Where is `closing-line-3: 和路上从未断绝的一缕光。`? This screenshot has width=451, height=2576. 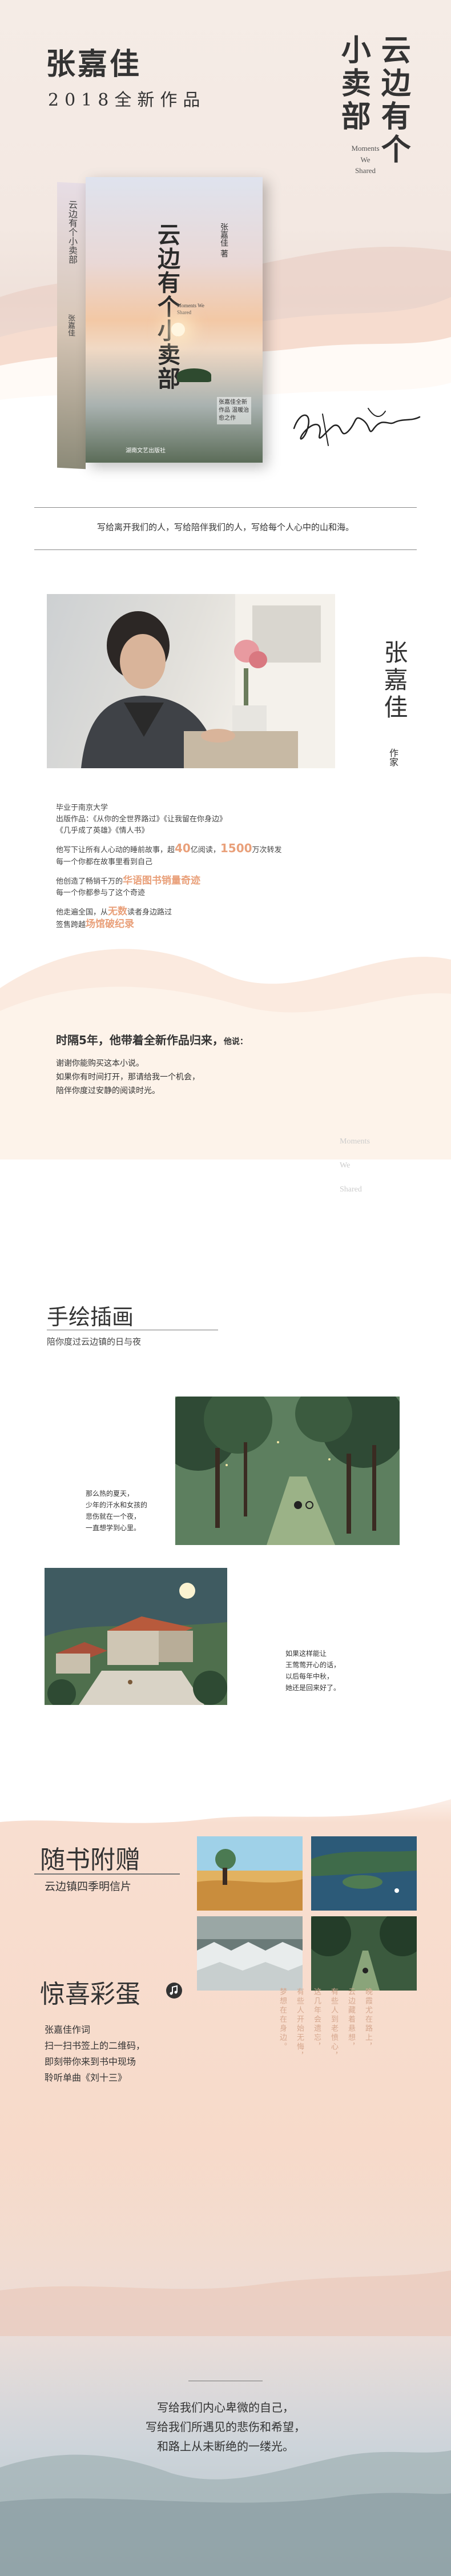
closing-line-3: 和路上从未断绝的一缕光。 is located at coordinates (226, 2446).